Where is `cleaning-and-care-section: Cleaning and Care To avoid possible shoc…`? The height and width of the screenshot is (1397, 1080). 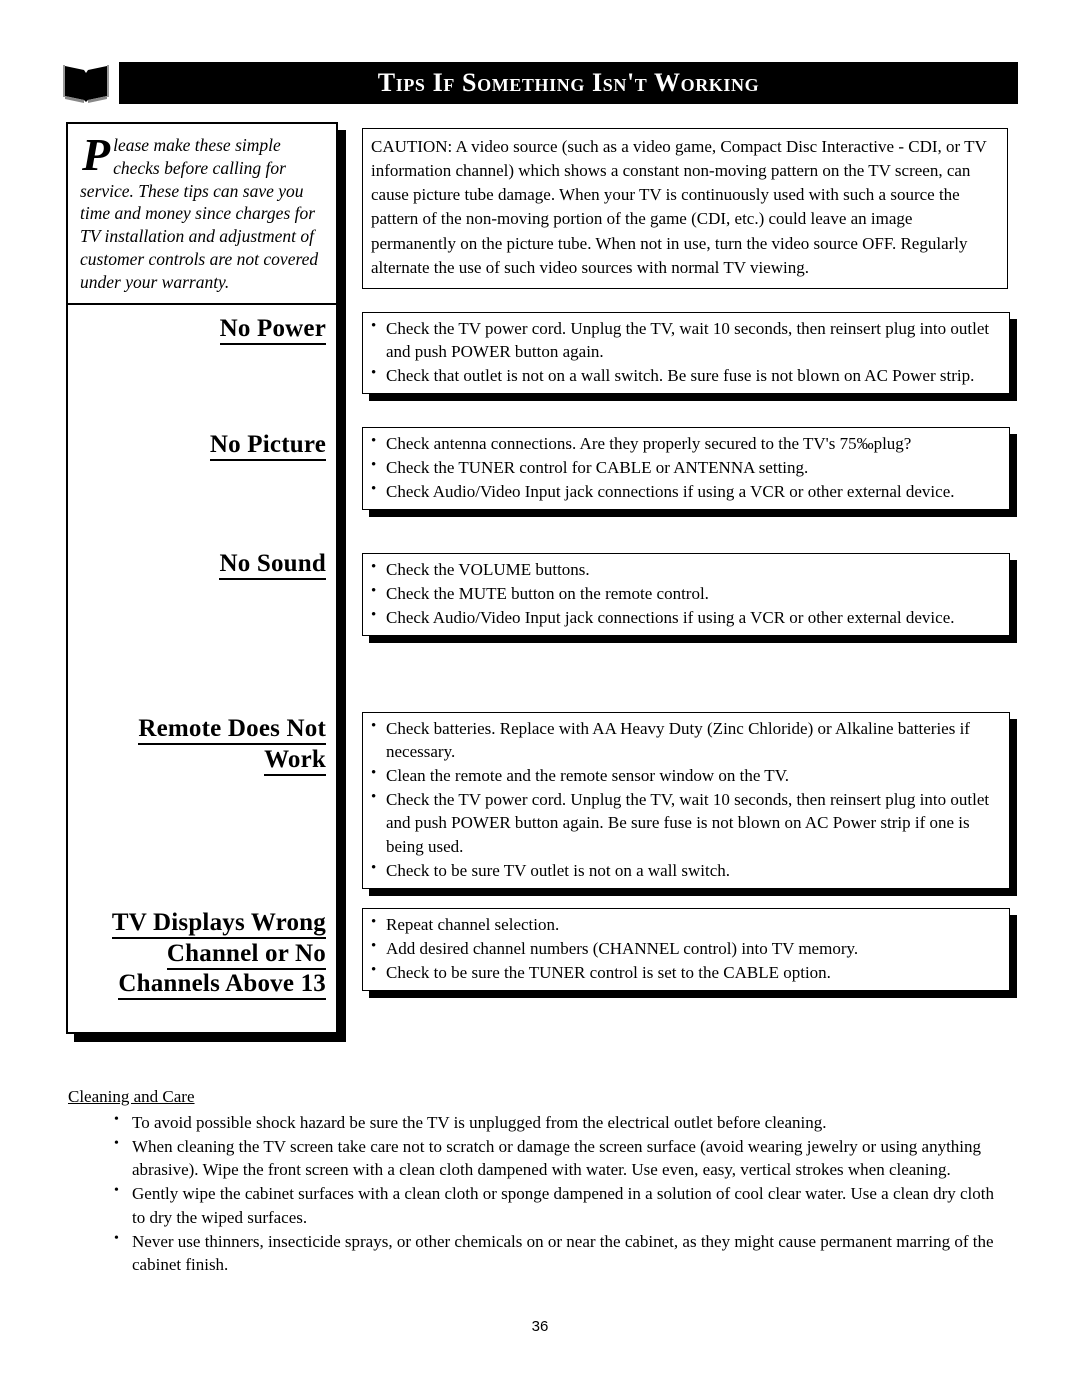 cleaning-and-care-section: Cleaning and Care To avoid possible shoc… is located at coordinates (538, 1181).